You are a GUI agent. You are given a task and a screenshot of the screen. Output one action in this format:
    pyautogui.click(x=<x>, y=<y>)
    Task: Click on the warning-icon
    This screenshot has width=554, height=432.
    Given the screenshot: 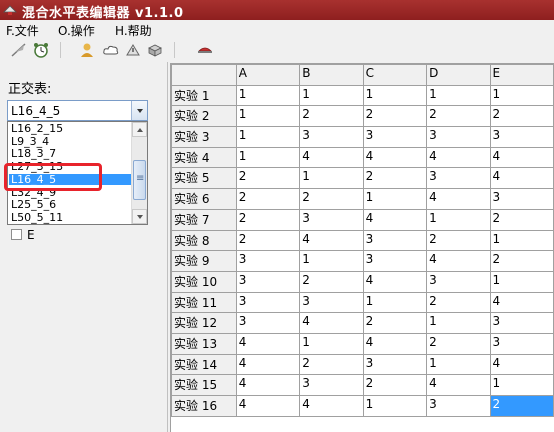 What is the action you would take?
    pyautogui.click(x=133, y=50)
    